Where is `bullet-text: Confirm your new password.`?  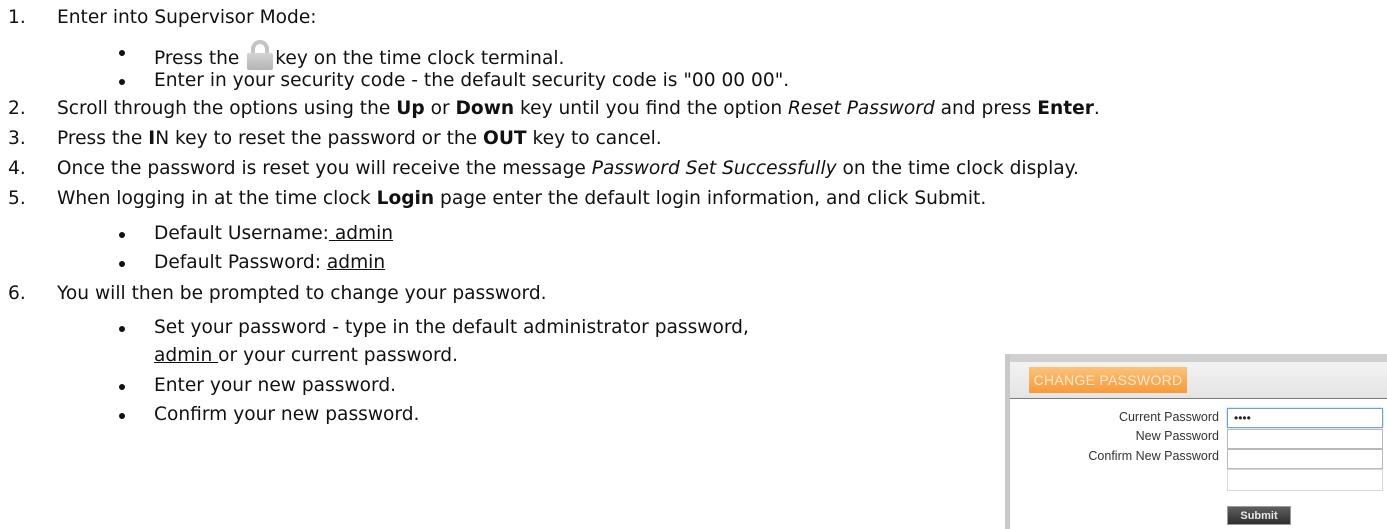 bullet-text: Confirm your new password. is located at coordinates (287, 414).